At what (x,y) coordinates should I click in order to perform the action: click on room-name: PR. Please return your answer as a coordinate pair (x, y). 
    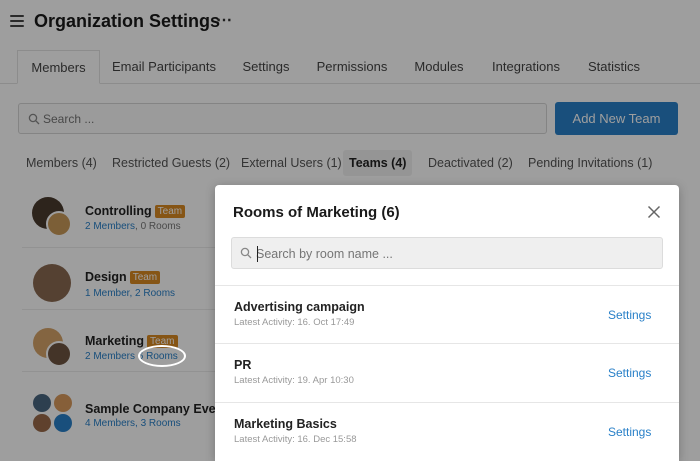
    Looking at the image, I should click on (243, 365).